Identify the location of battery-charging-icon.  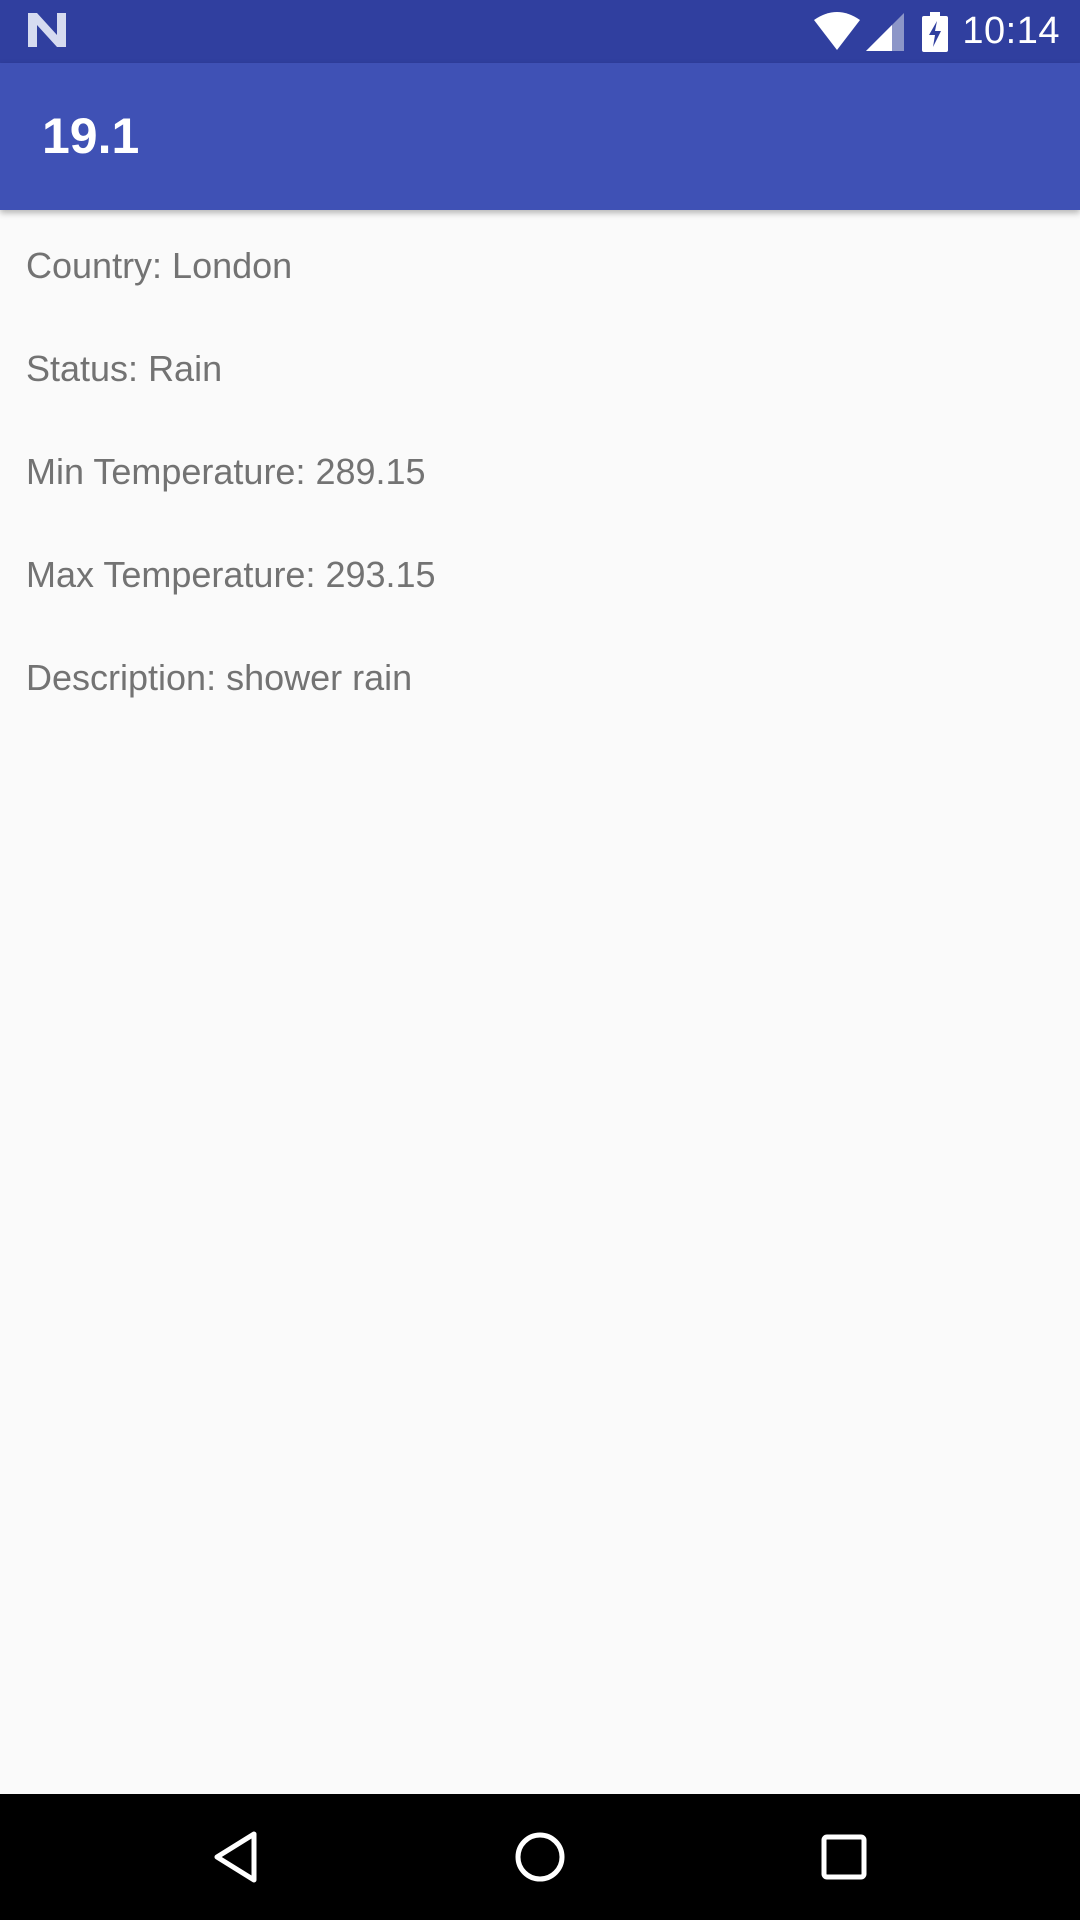
(935, 31).